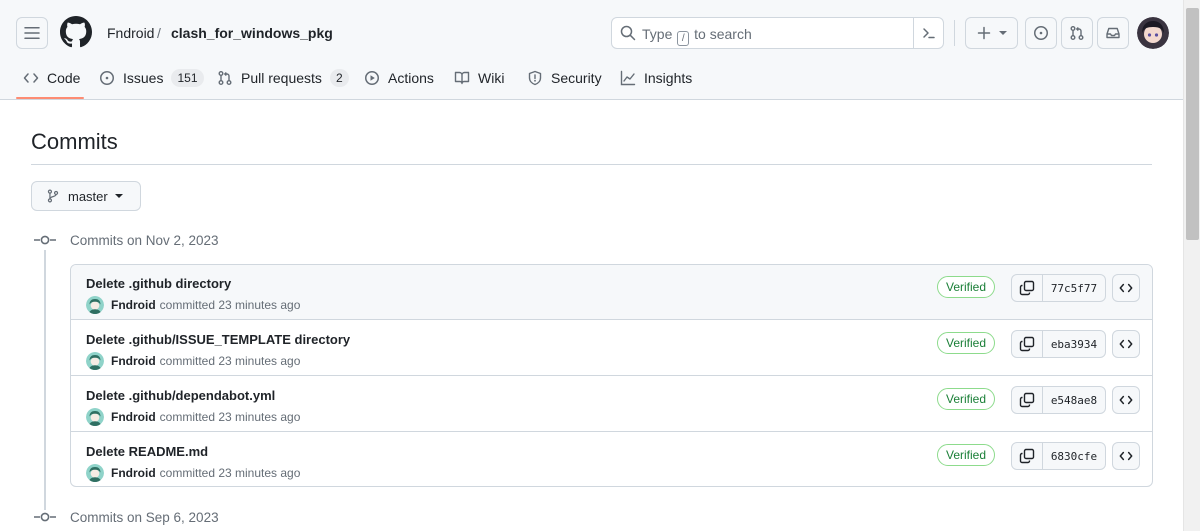 This screenshot has height=531, width=1200. What do you see at coordinates (1074, 456) in the screenshot?
I see `commit-sha-link: 6830cfe` at bounding box center [1074, 456].